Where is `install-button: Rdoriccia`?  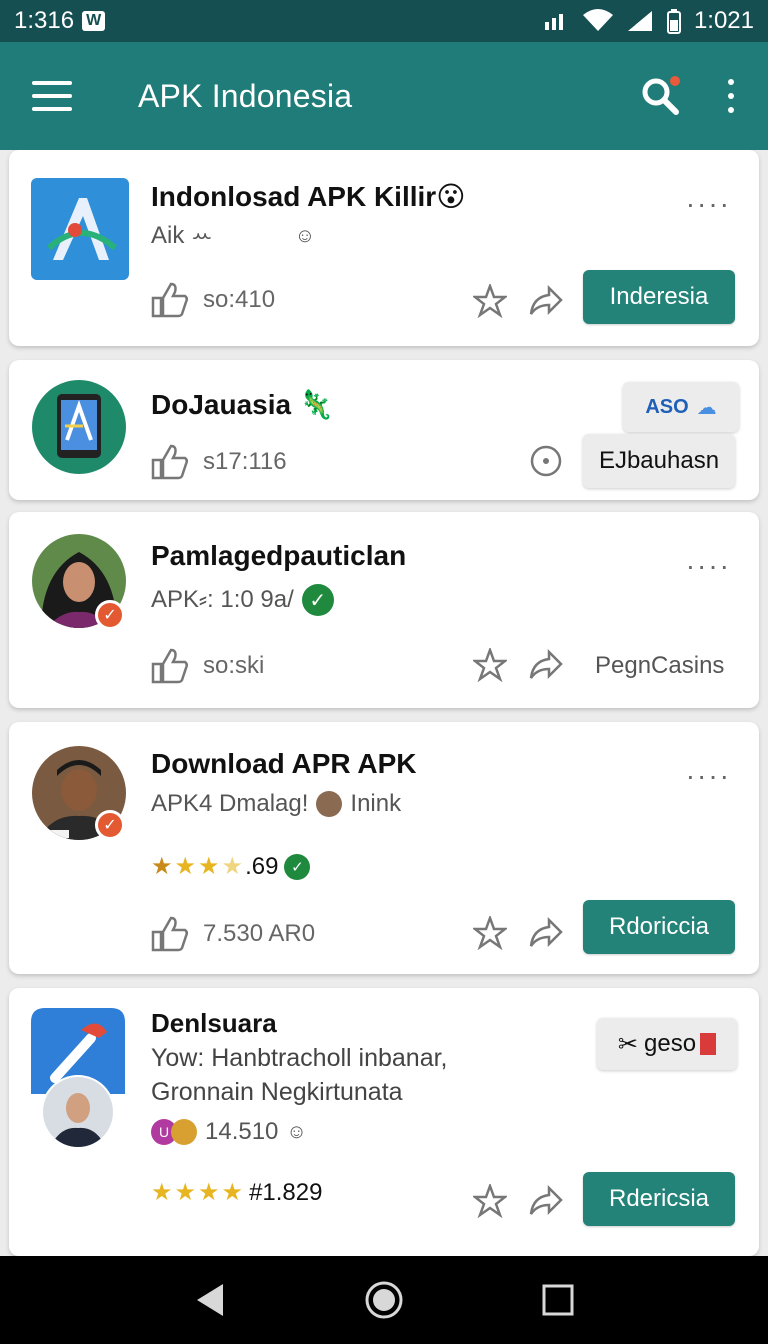
install-button: Rdoriccia is located at coordinates (659, 927).